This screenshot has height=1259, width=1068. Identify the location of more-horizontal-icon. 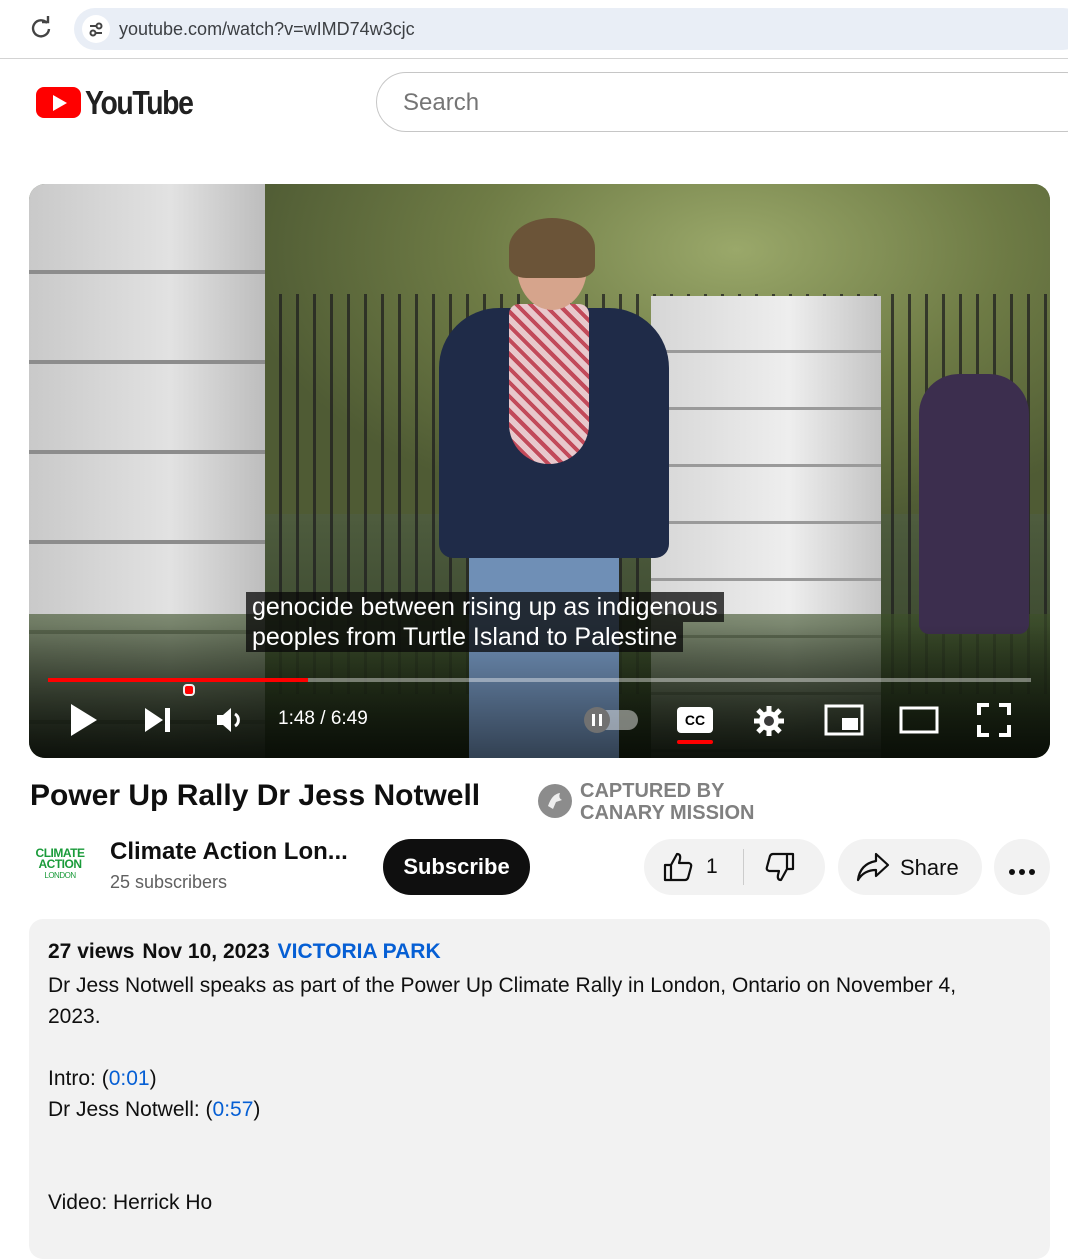
(1022, 872).